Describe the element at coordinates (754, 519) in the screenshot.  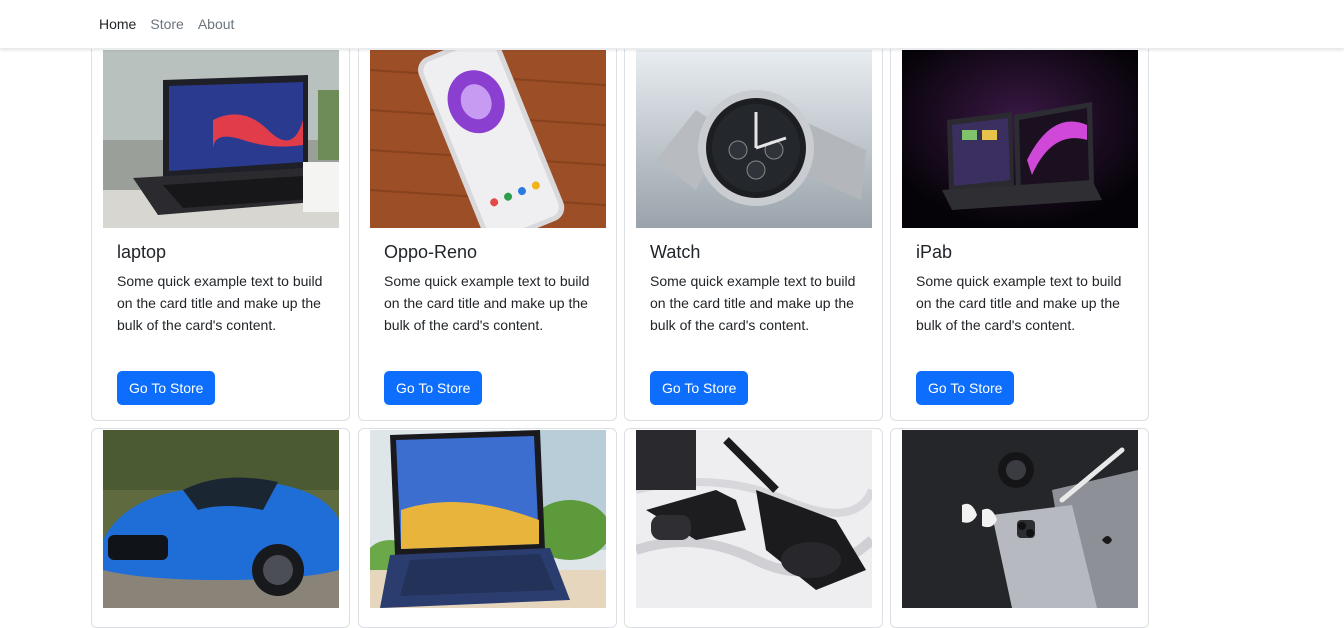
I see `smart-glasses-photo` at that location.